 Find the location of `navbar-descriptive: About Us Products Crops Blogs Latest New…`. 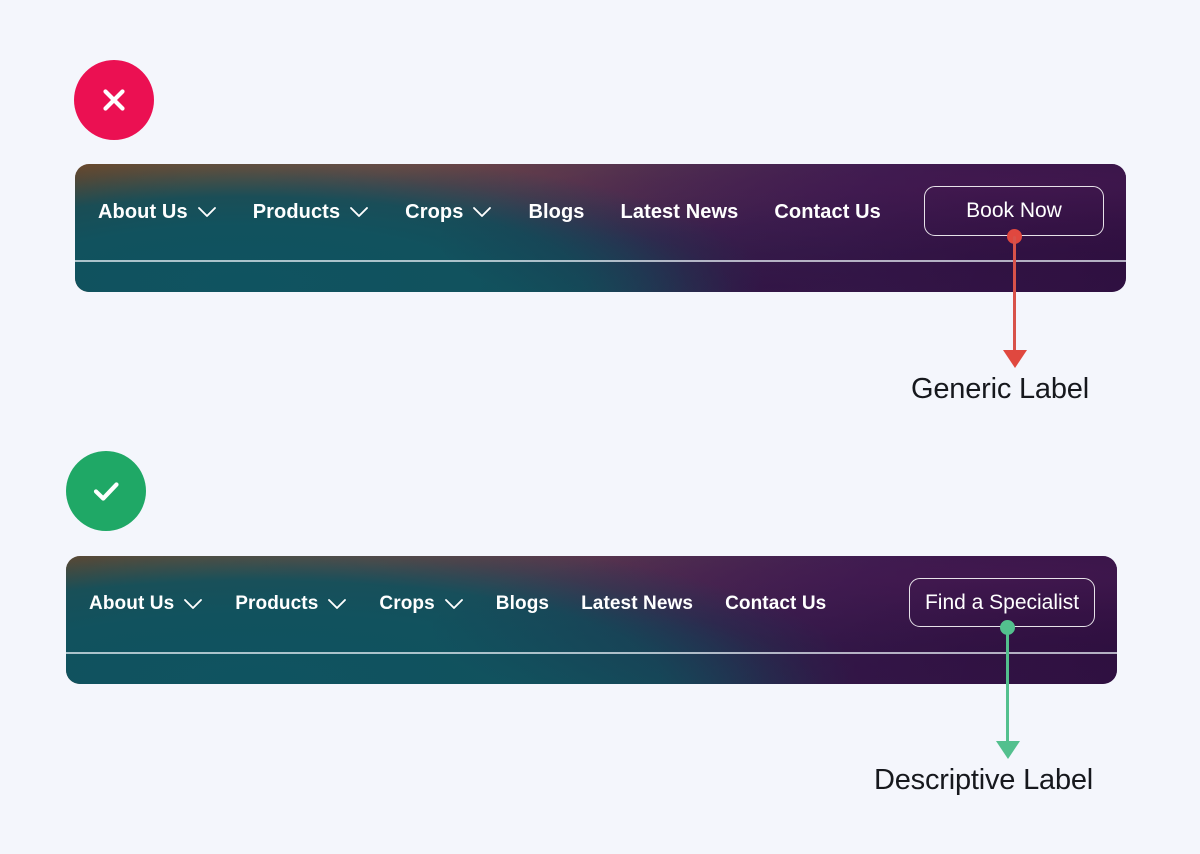

navbar-descriptive: About Us Products Crops Blogs Latest New… is located at coordinates (591, 620).